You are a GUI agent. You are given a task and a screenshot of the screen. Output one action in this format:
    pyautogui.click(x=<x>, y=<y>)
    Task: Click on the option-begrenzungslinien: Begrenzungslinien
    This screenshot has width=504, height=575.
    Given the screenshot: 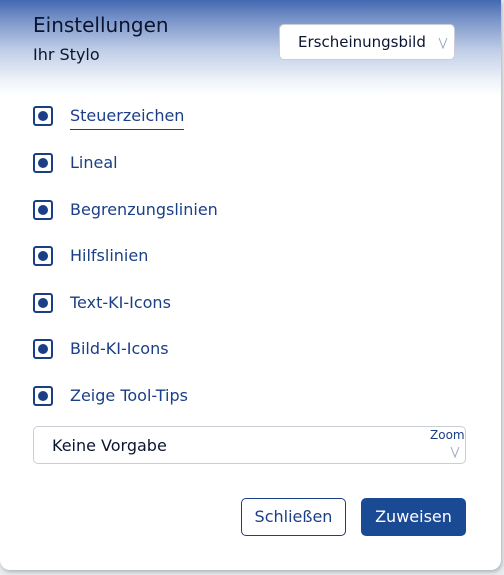 What is the action you would take?
    pyautogui.click(x=183, y=212)
    